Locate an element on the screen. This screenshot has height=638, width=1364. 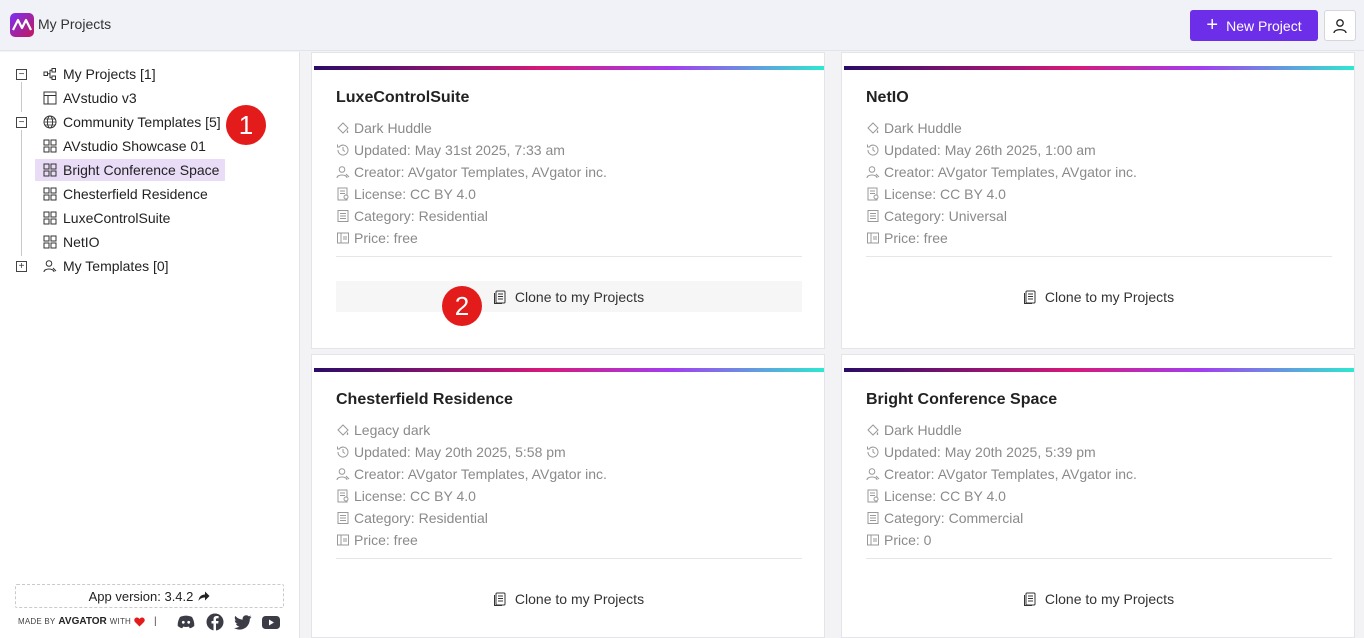
tree-item-label: NetIO is located at coordinates (81, 242).